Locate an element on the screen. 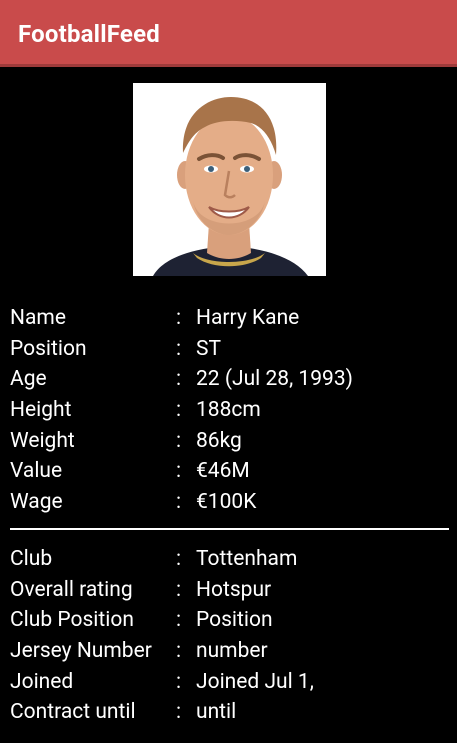  info-row-overall-rating: Overall rating : Hotspur is located at coordinates (230, 590).